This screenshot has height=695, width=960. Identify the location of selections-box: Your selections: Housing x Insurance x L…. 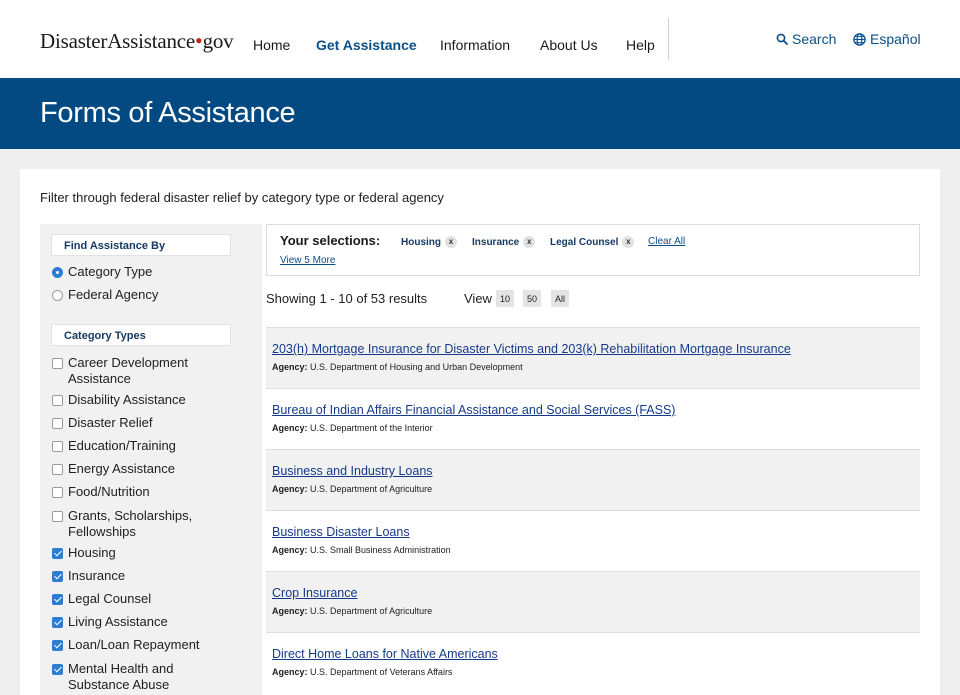
(593, 250).